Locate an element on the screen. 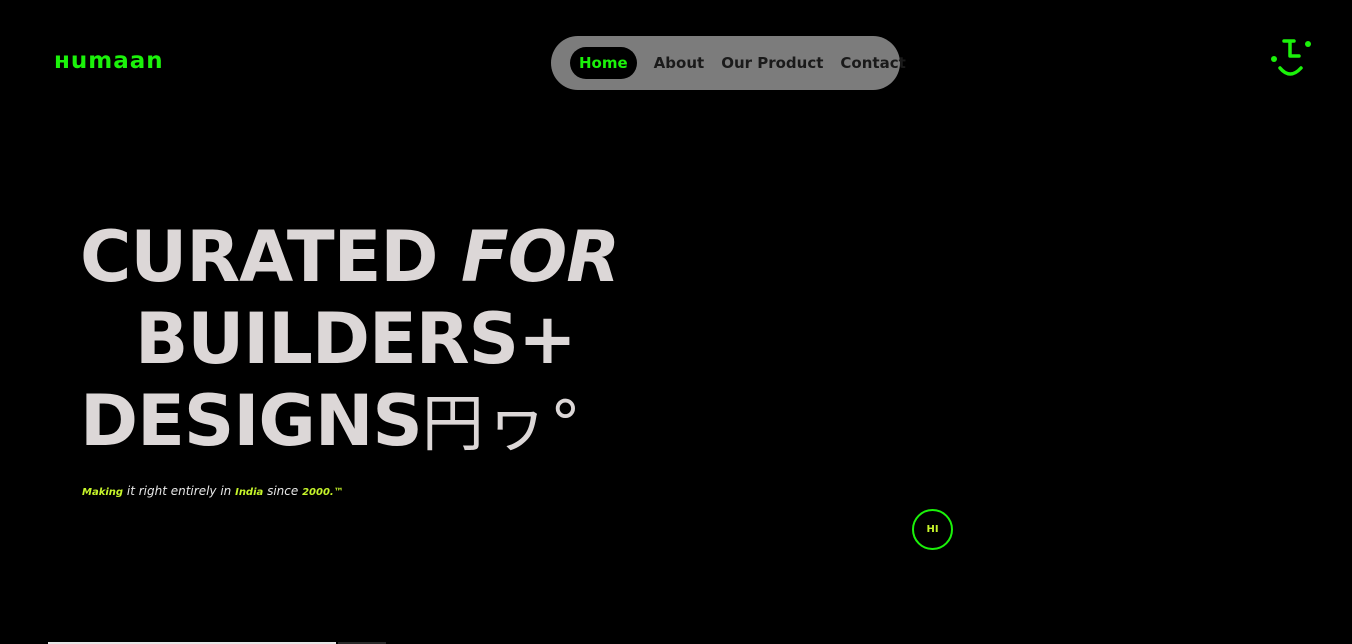  tagline-text-2: since is located at coordinates (283, 491).